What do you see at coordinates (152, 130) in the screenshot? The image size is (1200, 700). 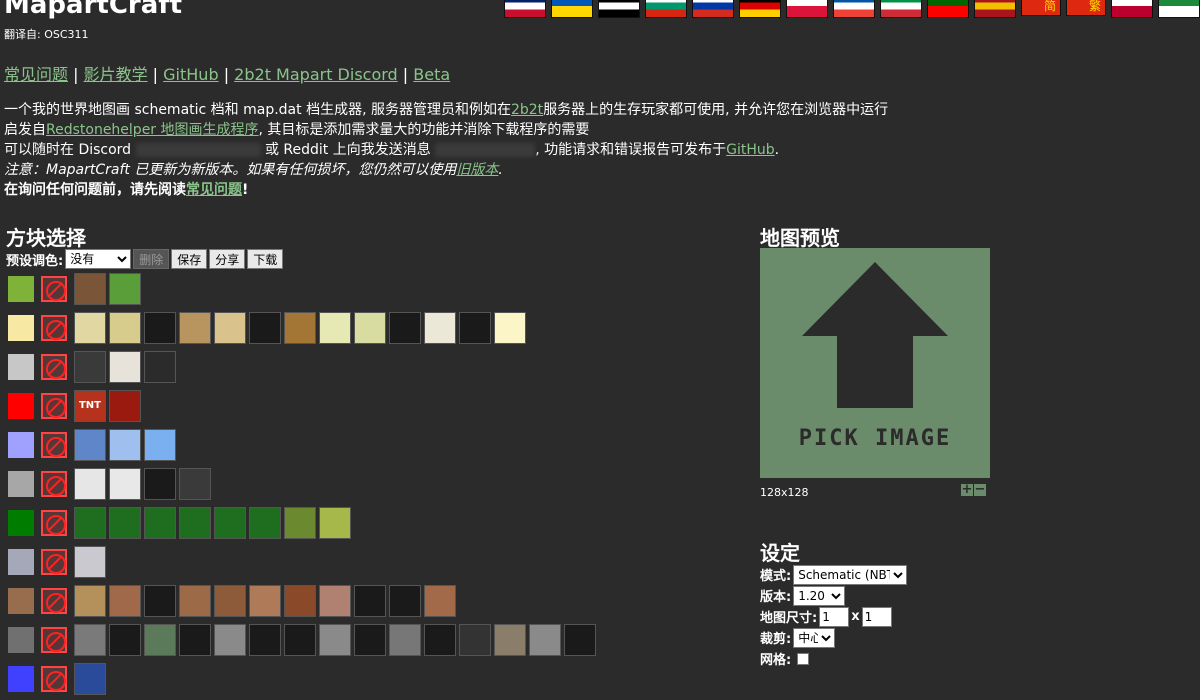 I see `redstonehelper-link: Redstonehelper 地图画生成程序` at bounding box center [152, 130].